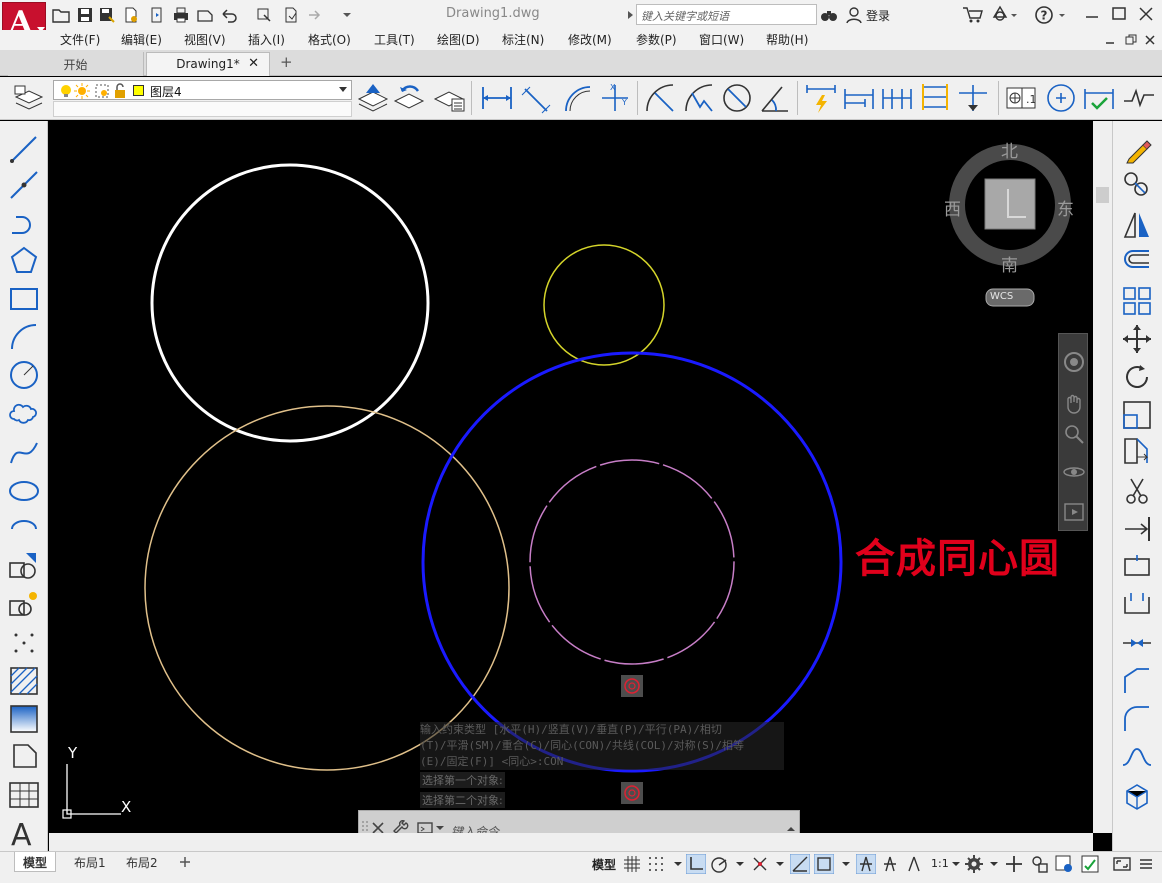  I want to click on auto-scale-icon, so click(890, 864).